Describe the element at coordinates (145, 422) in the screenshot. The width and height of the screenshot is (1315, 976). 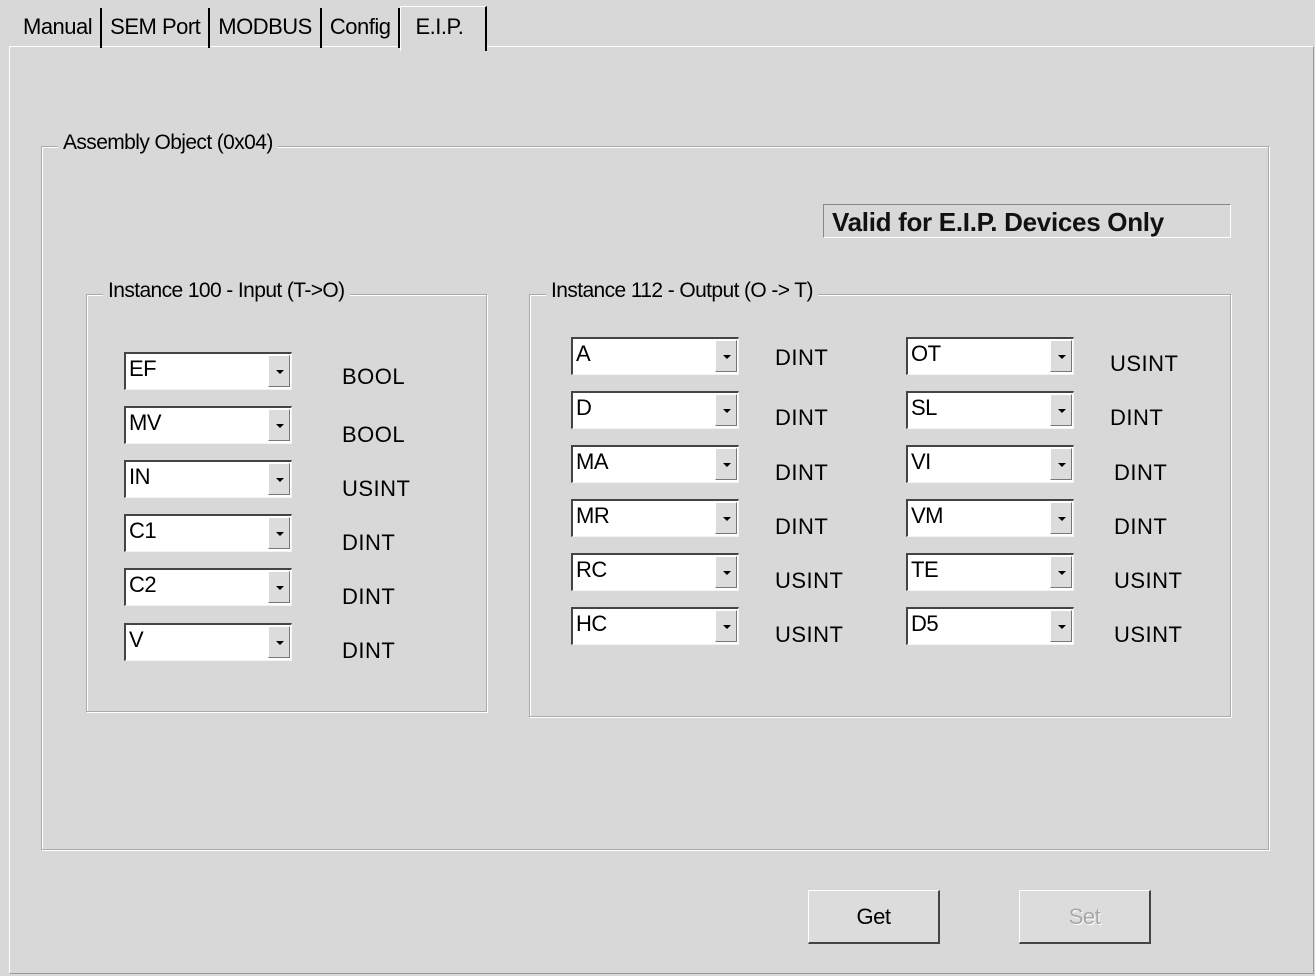
I see `input-field-value: MV` at that location.